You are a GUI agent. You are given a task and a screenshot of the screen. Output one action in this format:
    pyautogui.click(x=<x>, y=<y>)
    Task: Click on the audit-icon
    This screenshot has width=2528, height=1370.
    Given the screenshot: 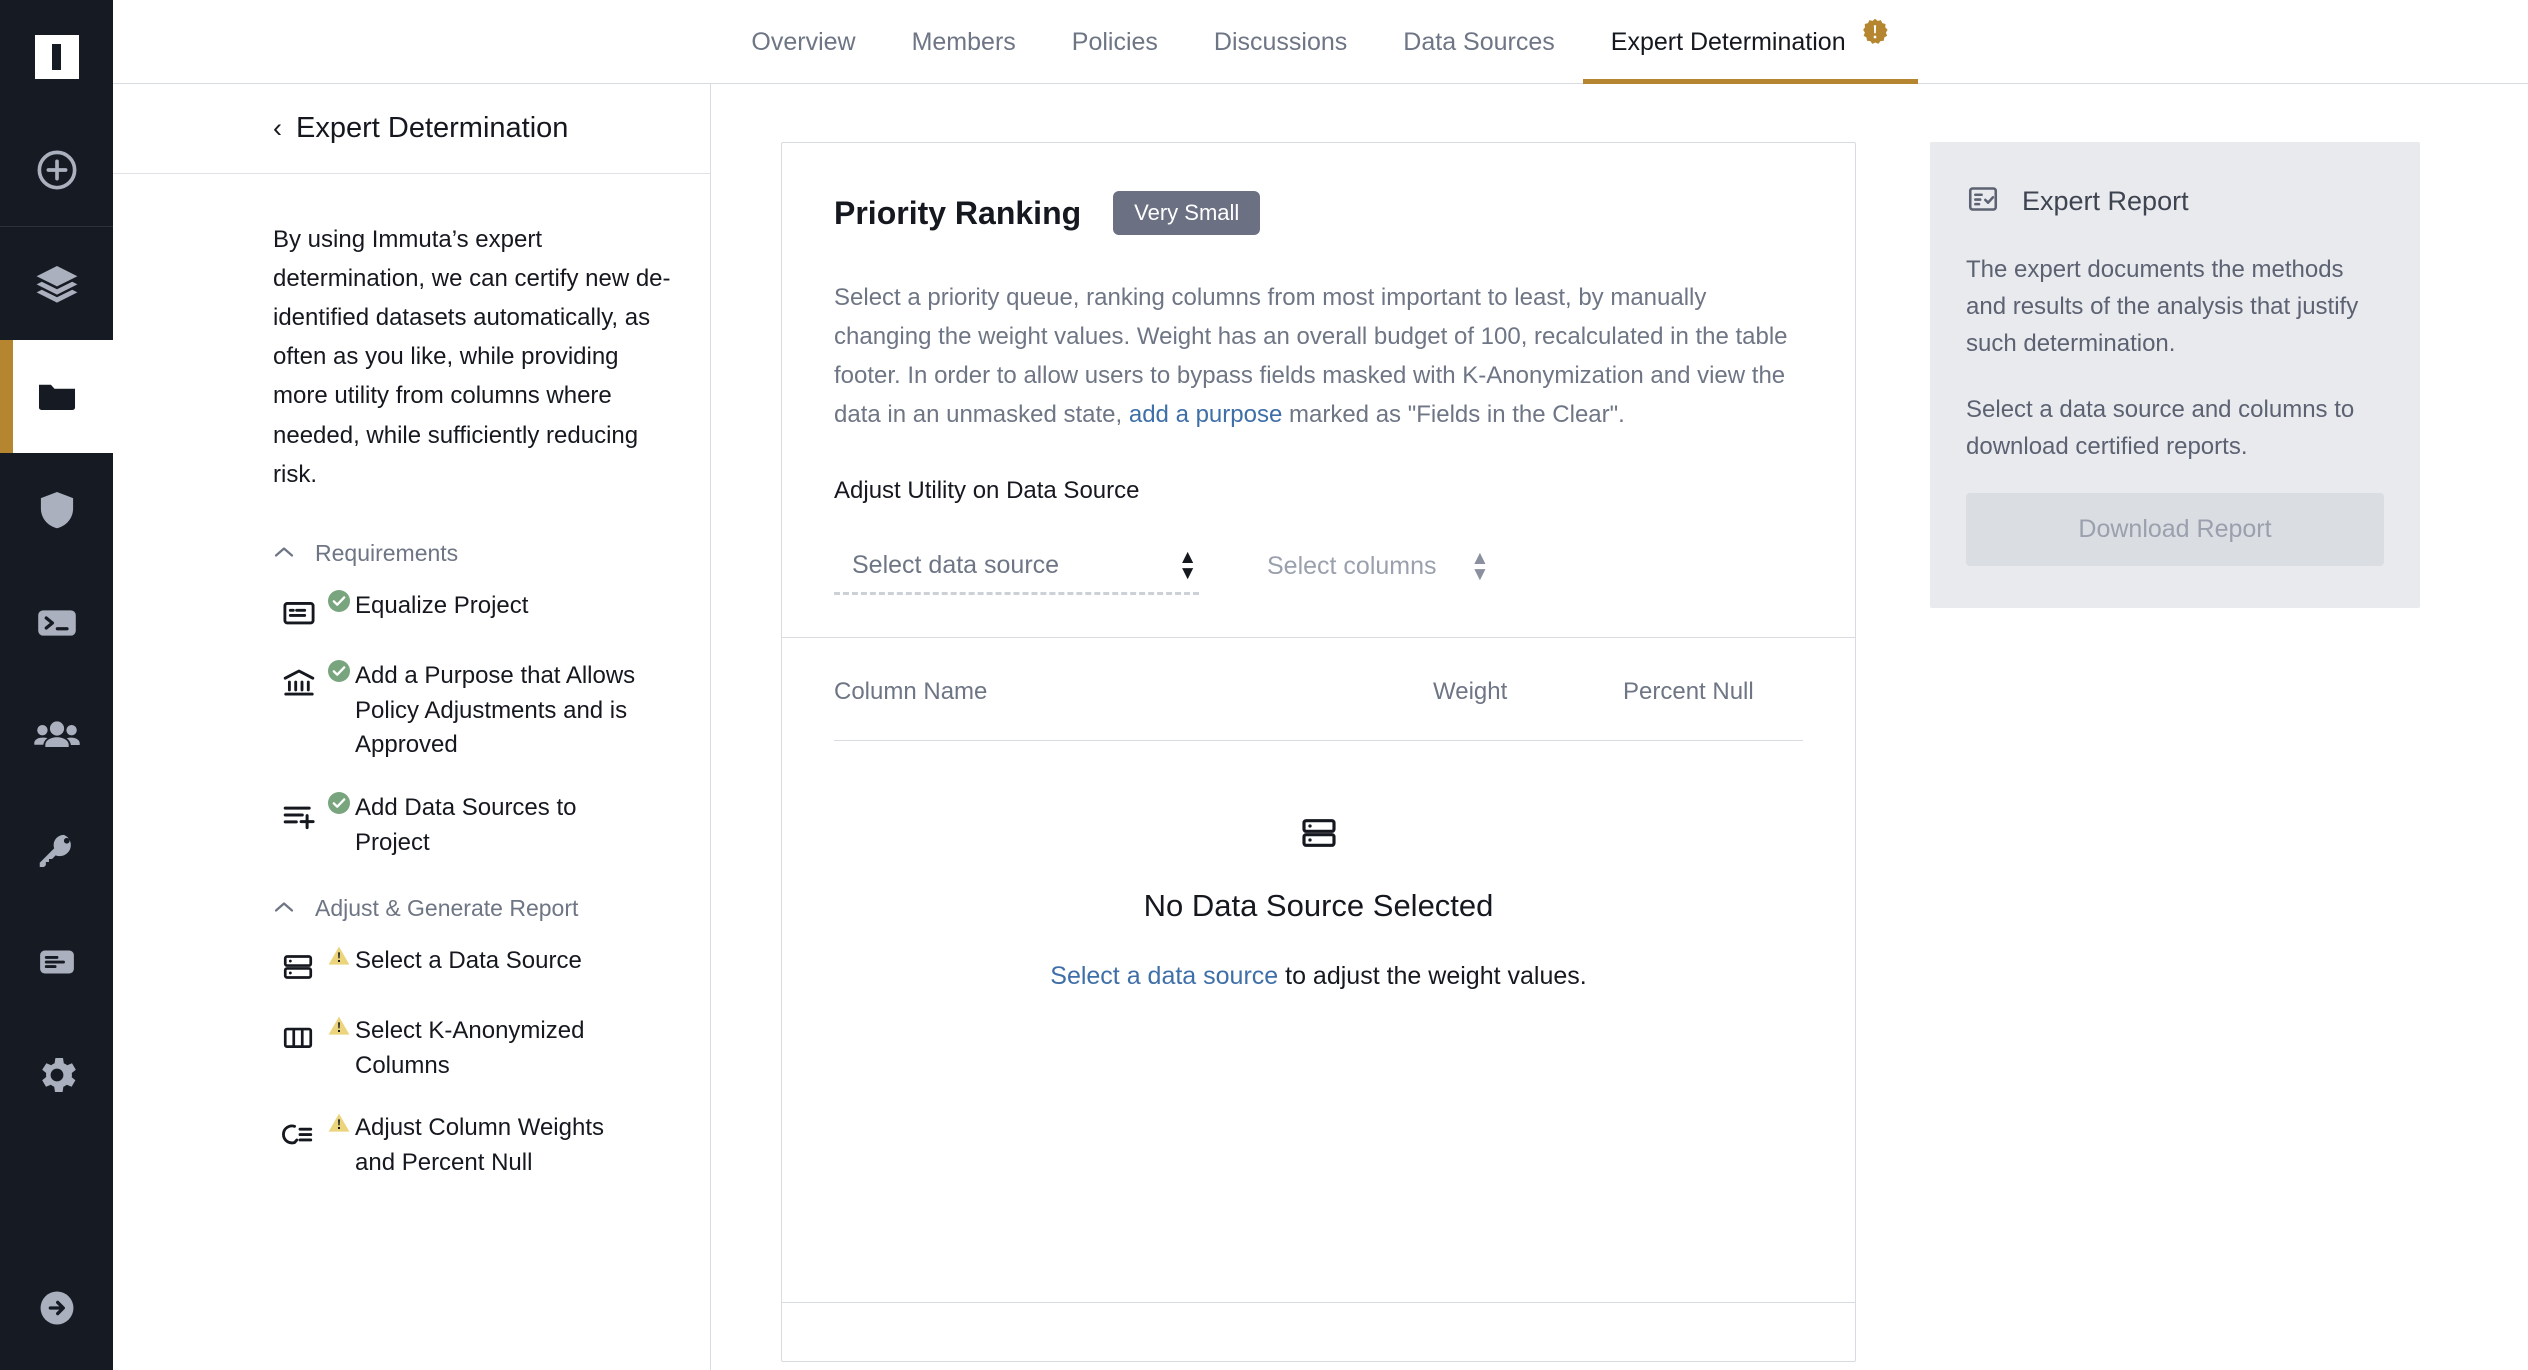 What is the action you would take?
    pyautogui.click(x=57, y=962)
    